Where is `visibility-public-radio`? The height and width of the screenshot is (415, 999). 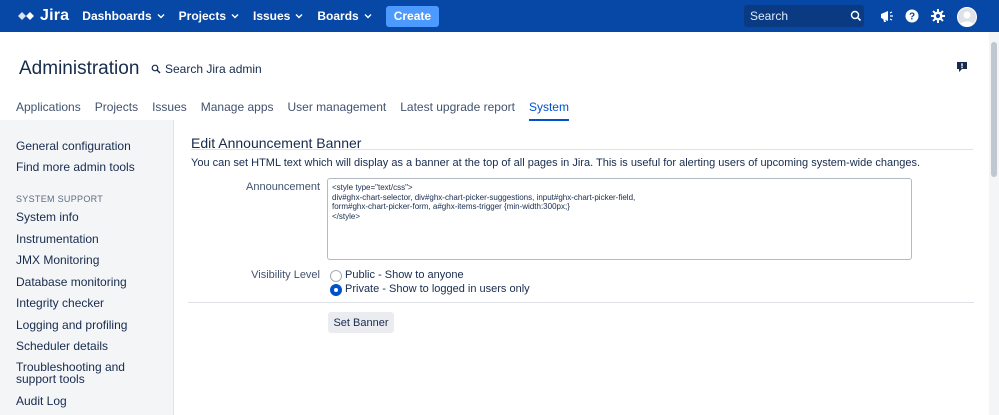 visibility-public-radio is located at coordinates (336, 276).